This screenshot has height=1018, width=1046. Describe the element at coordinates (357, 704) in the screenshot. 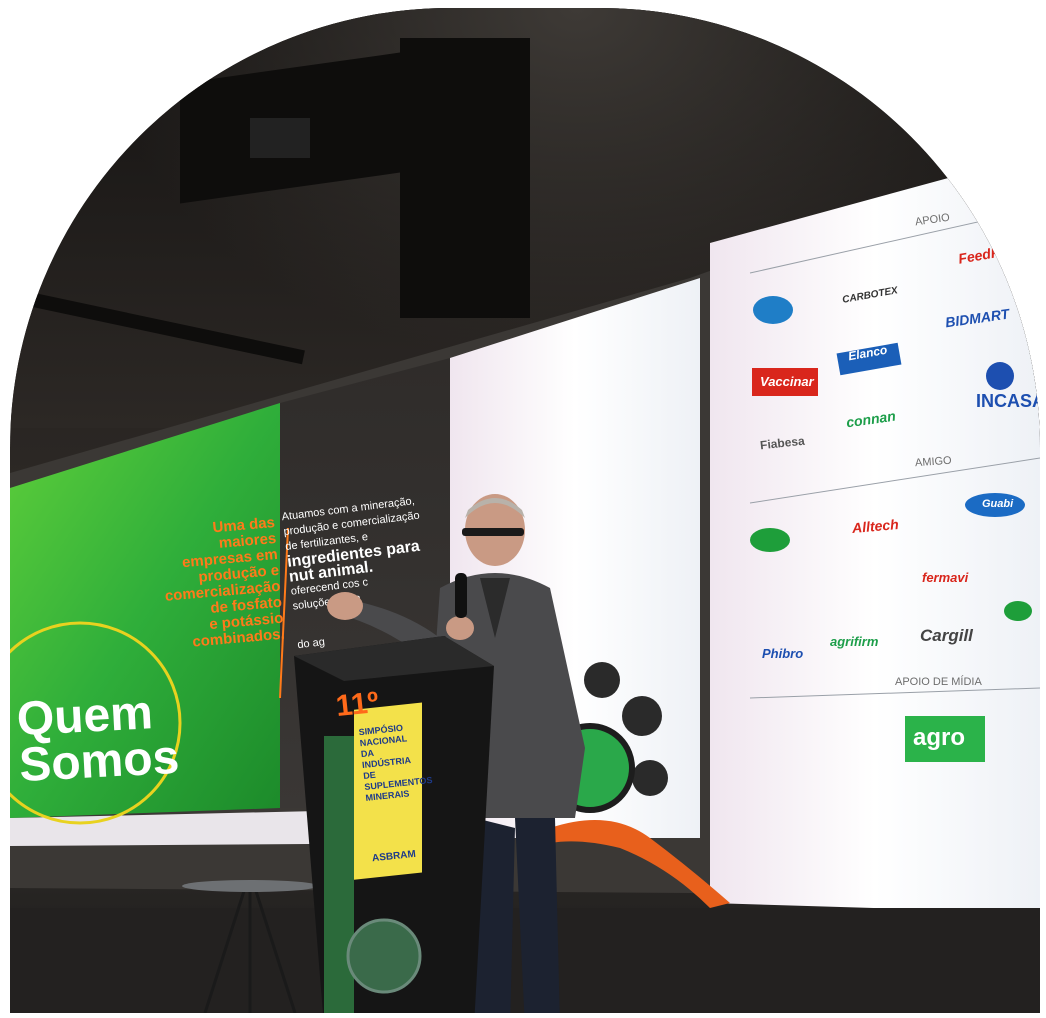

I see `podium-banner-number: 11º` at that location.